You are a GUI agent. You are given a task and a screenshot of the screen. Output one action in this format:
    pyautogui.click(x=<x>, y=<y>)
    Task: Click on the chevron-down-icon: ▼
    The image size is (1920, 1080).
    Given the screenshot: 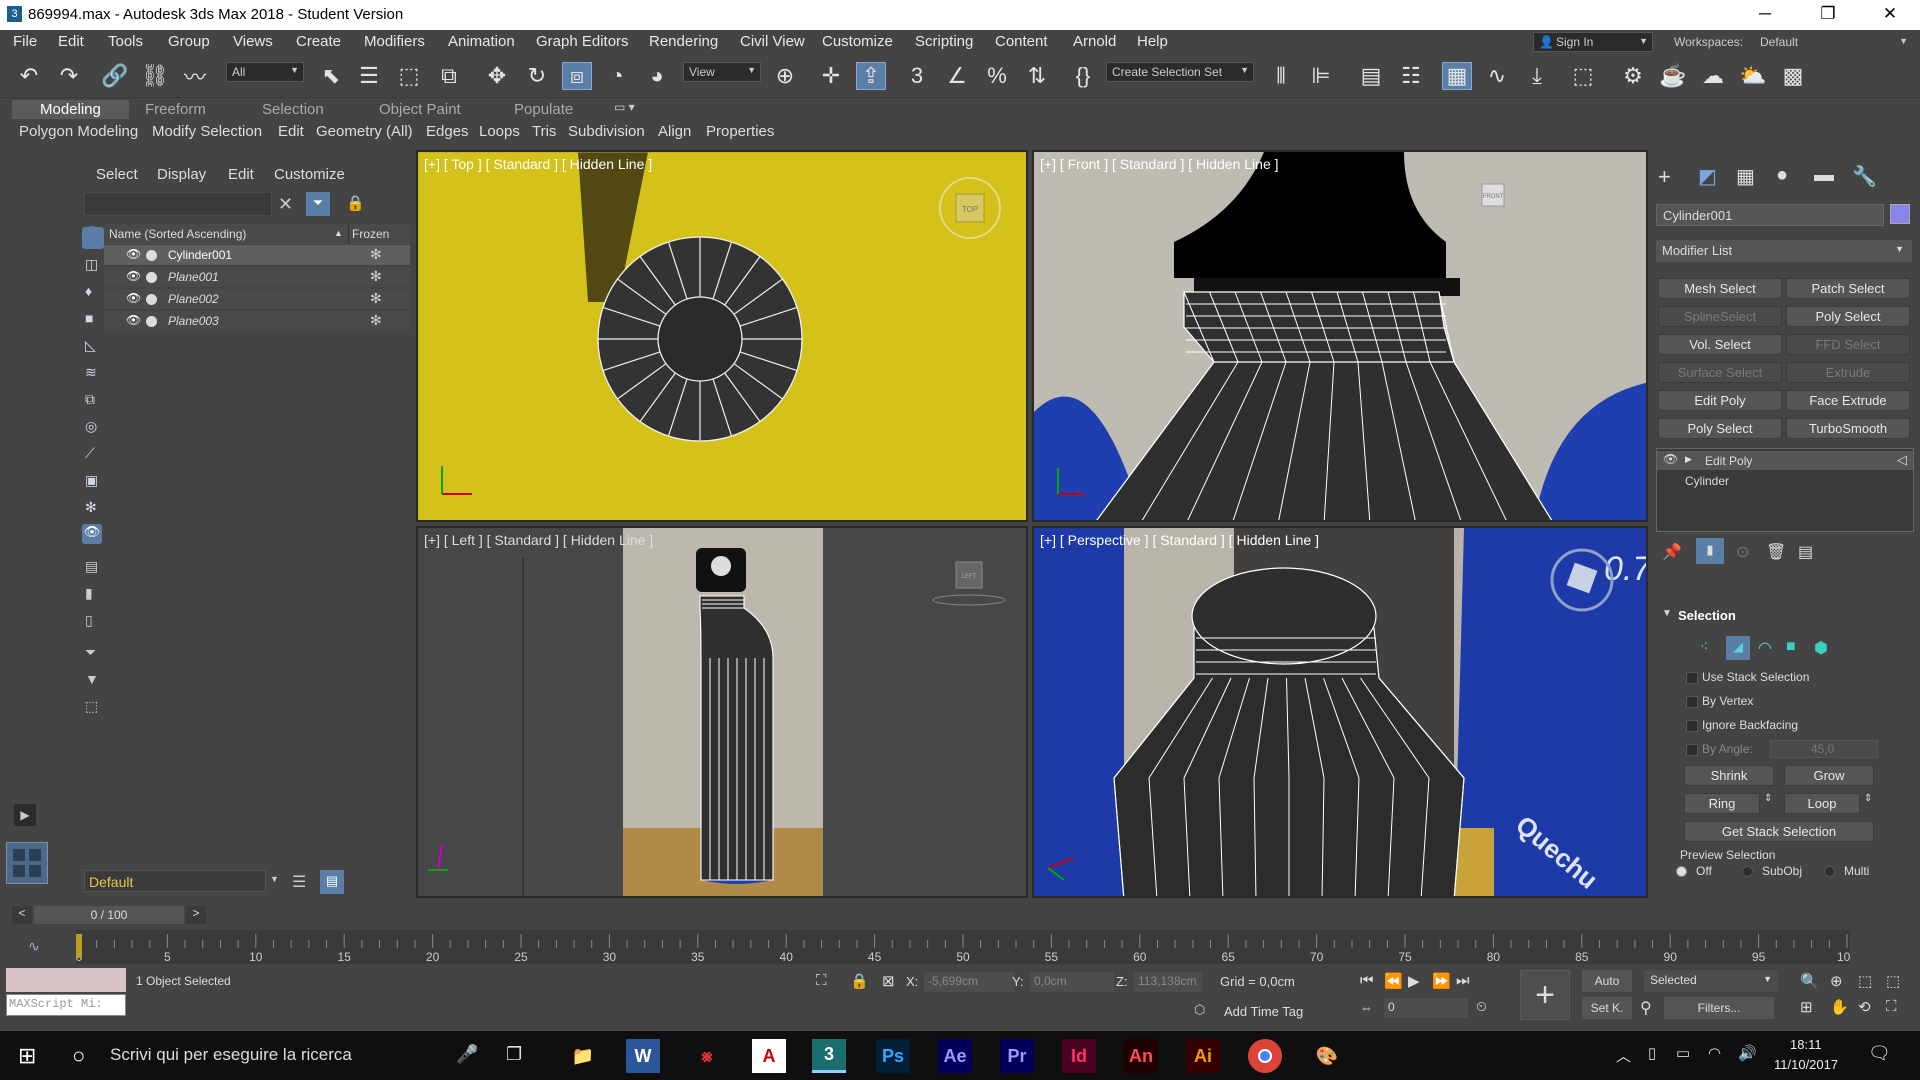 What is the action you would take?
    pyautogui.click(x=274, y=879)
    